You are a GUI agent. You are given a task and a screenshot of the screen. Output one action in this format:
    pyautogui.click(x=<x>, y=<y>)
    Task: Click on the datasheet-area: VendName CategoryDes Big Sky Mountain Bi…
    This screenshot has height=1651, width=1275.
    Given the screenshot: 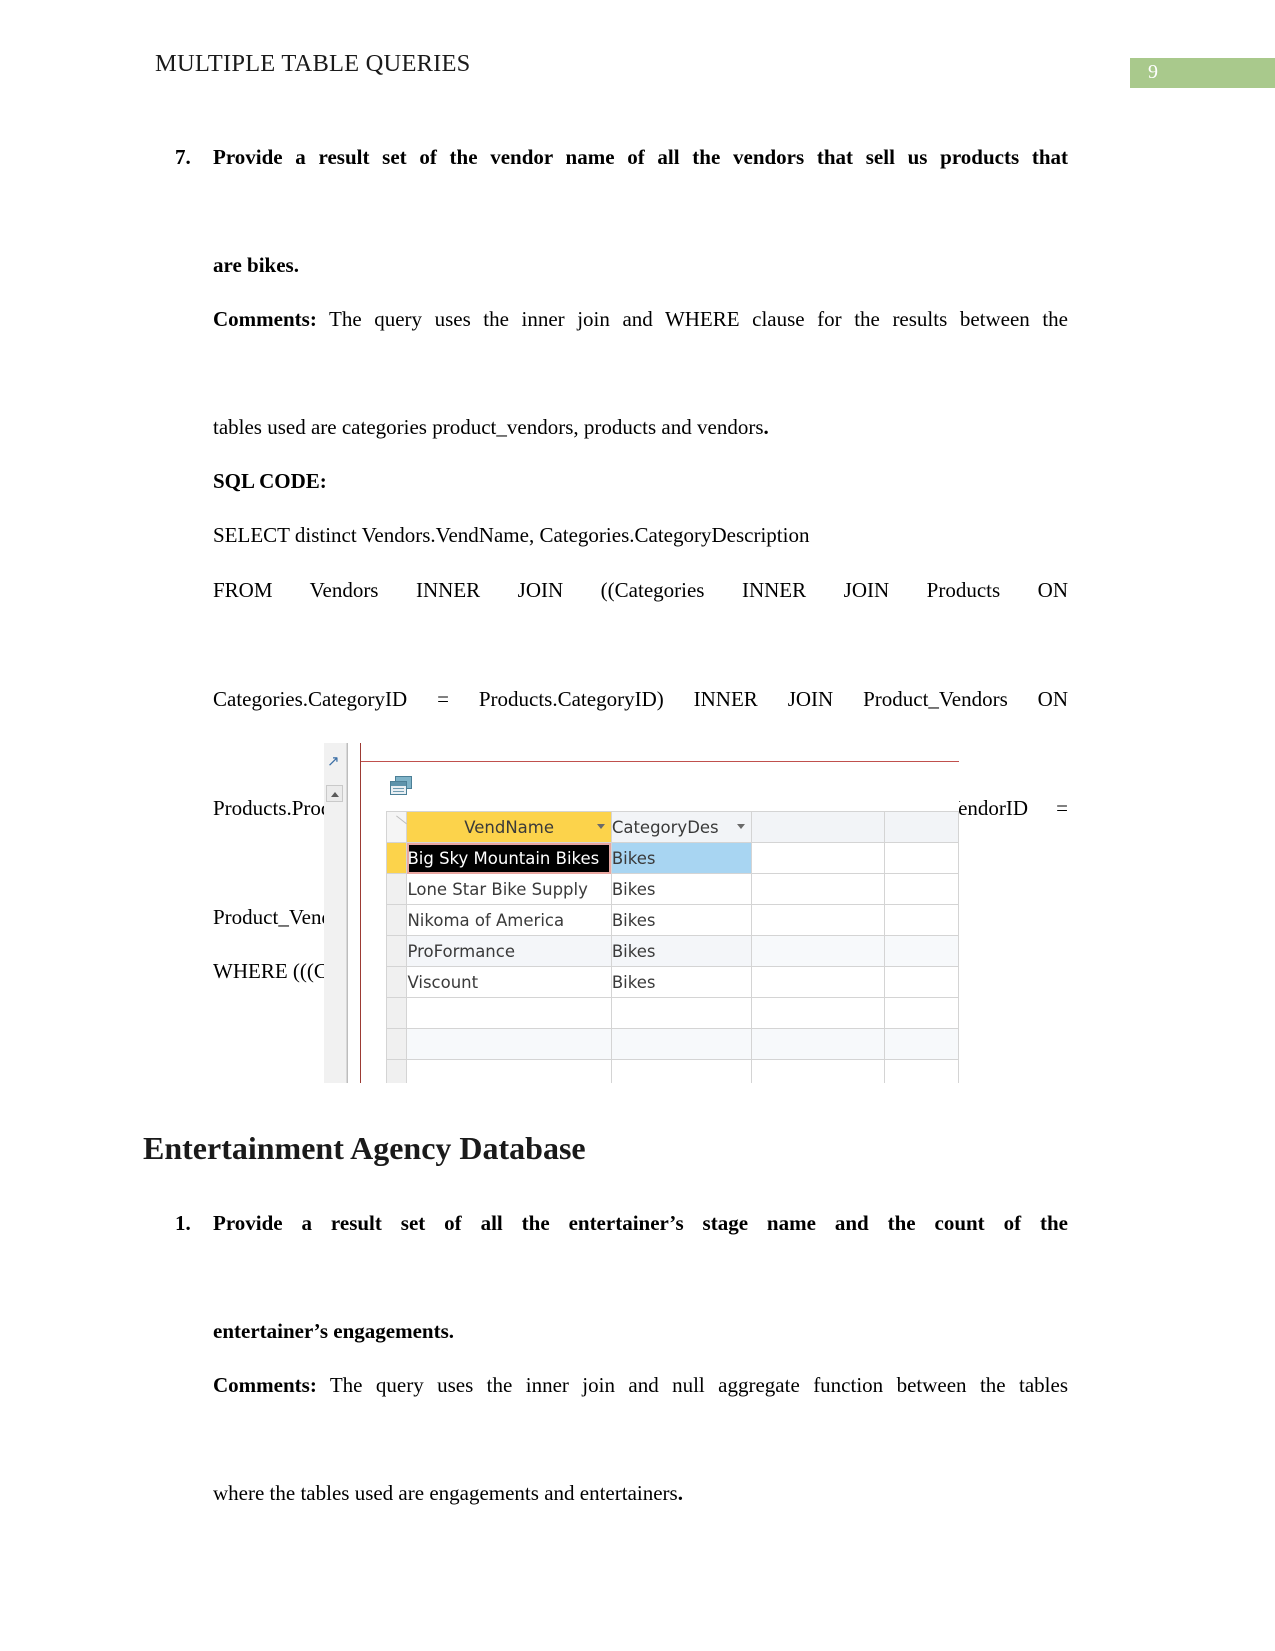 What is the action you would take?
    pyautogui.click(x=660, y=913)
    